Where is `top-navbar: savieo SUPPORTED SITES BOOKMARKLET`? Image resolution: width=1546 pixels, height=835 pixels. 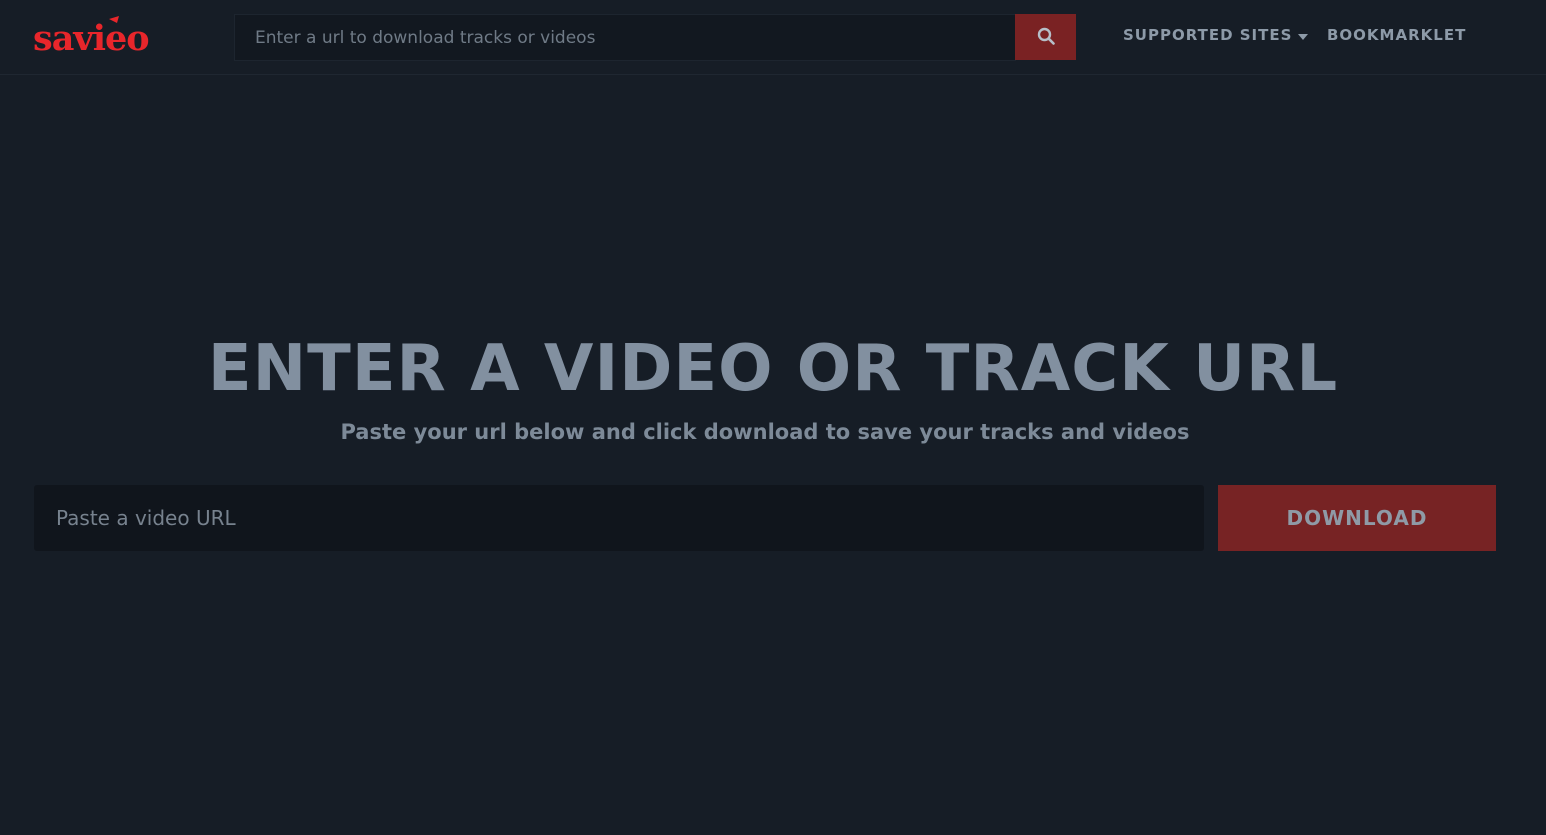
top-navbar: savieo SUPPORTED SITES BOOKMARKLET is located at coordinates (773, 37).